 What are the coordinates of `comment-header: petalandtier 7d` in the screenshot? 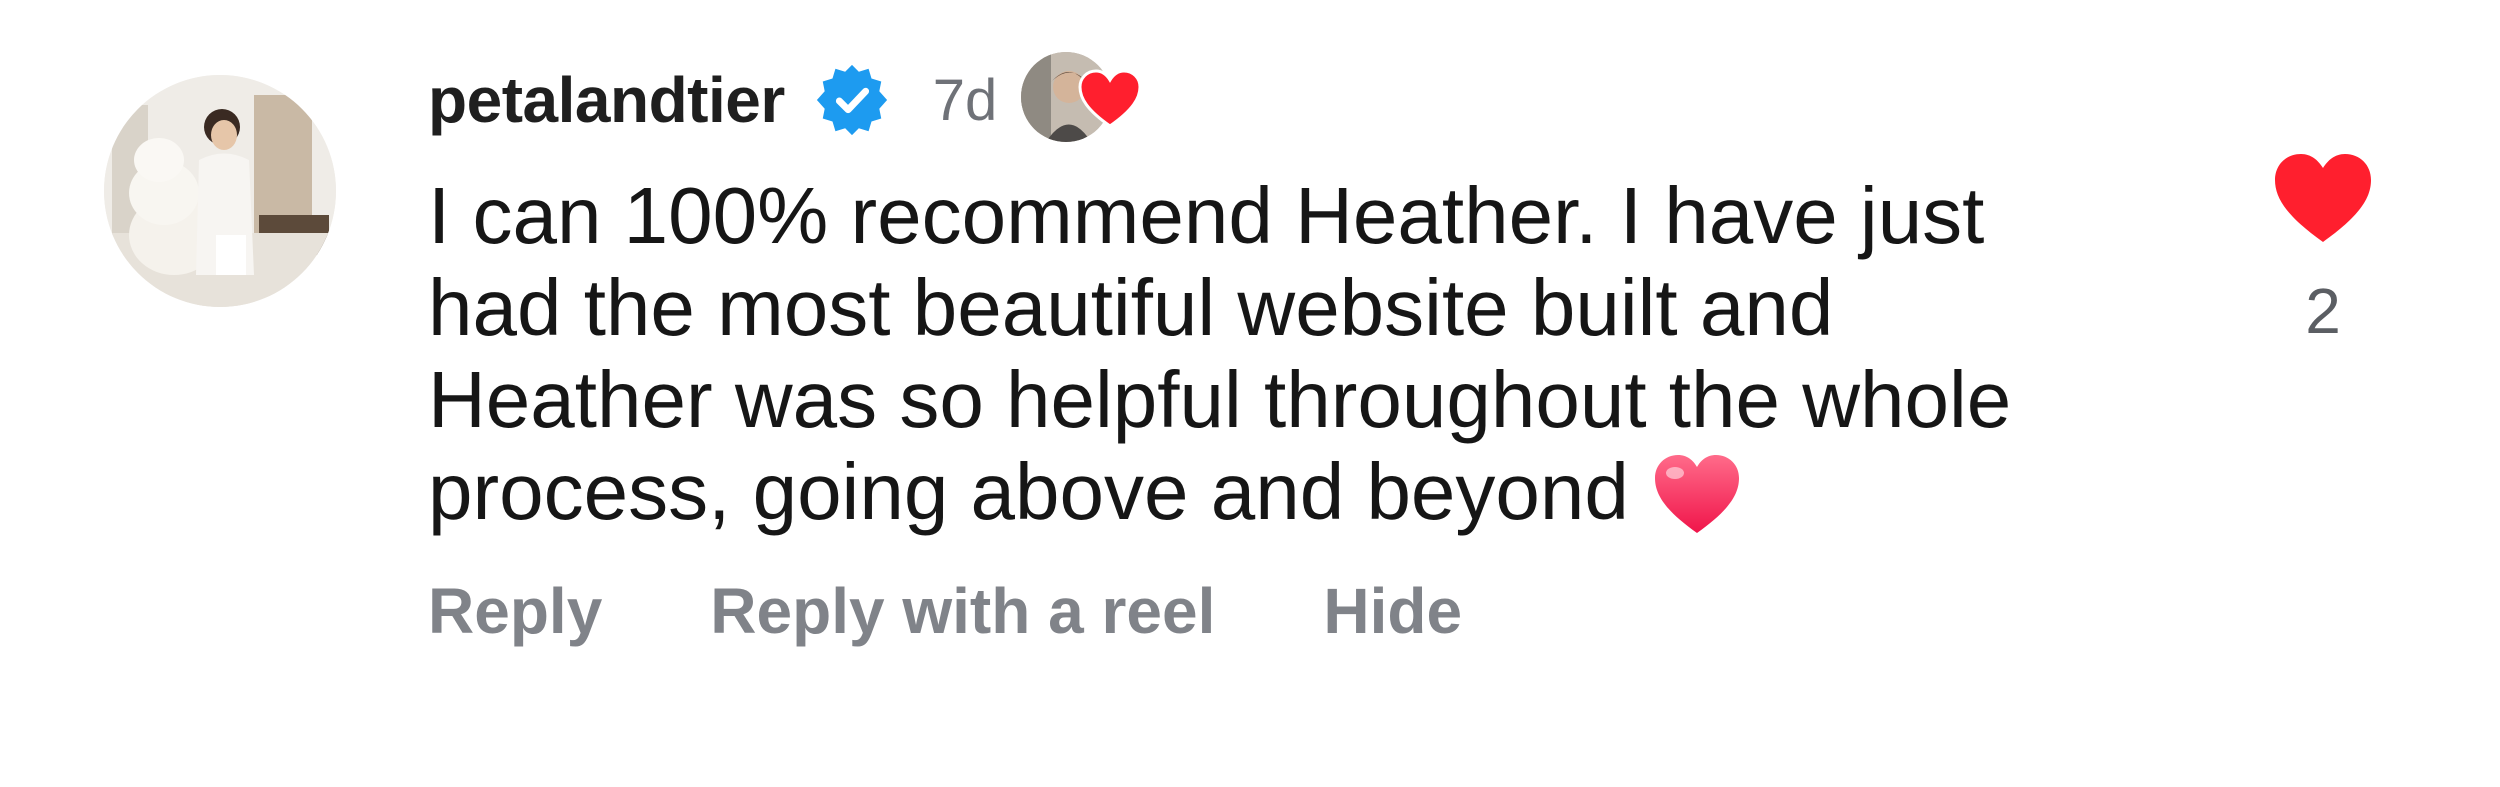 It's located at (789, 97).